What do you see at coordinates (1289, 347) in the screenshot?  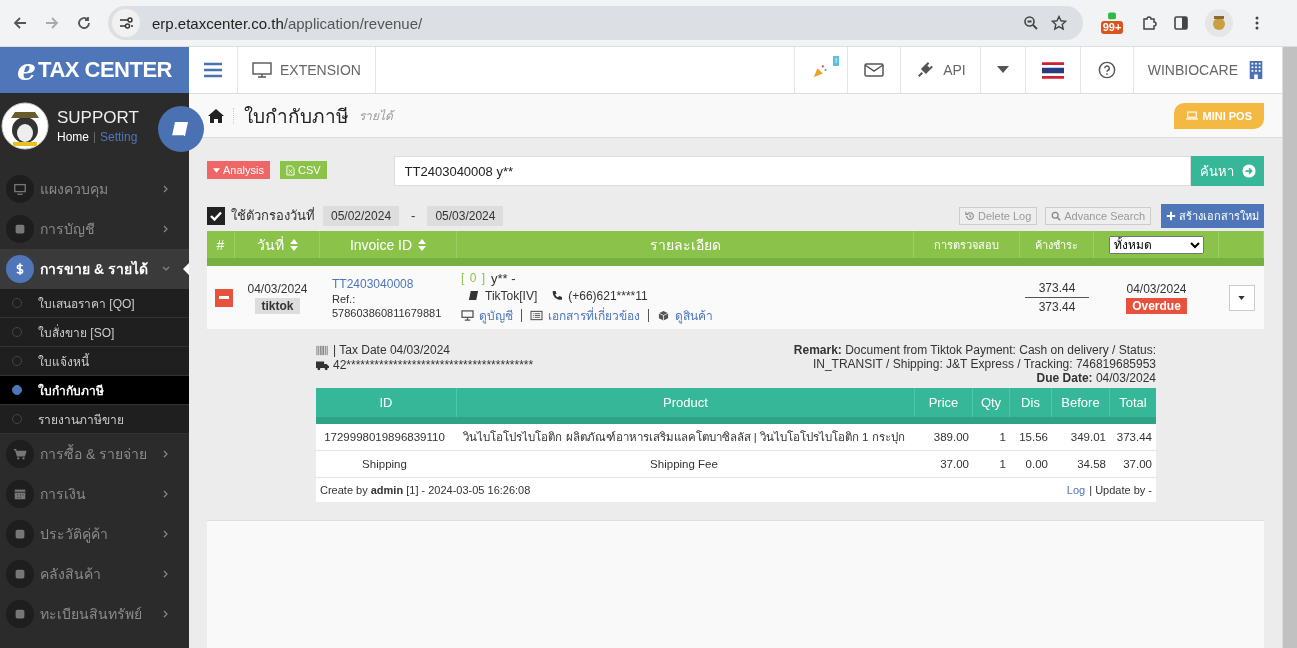 I see `scrollbar` at bounding box center [1289, 347].